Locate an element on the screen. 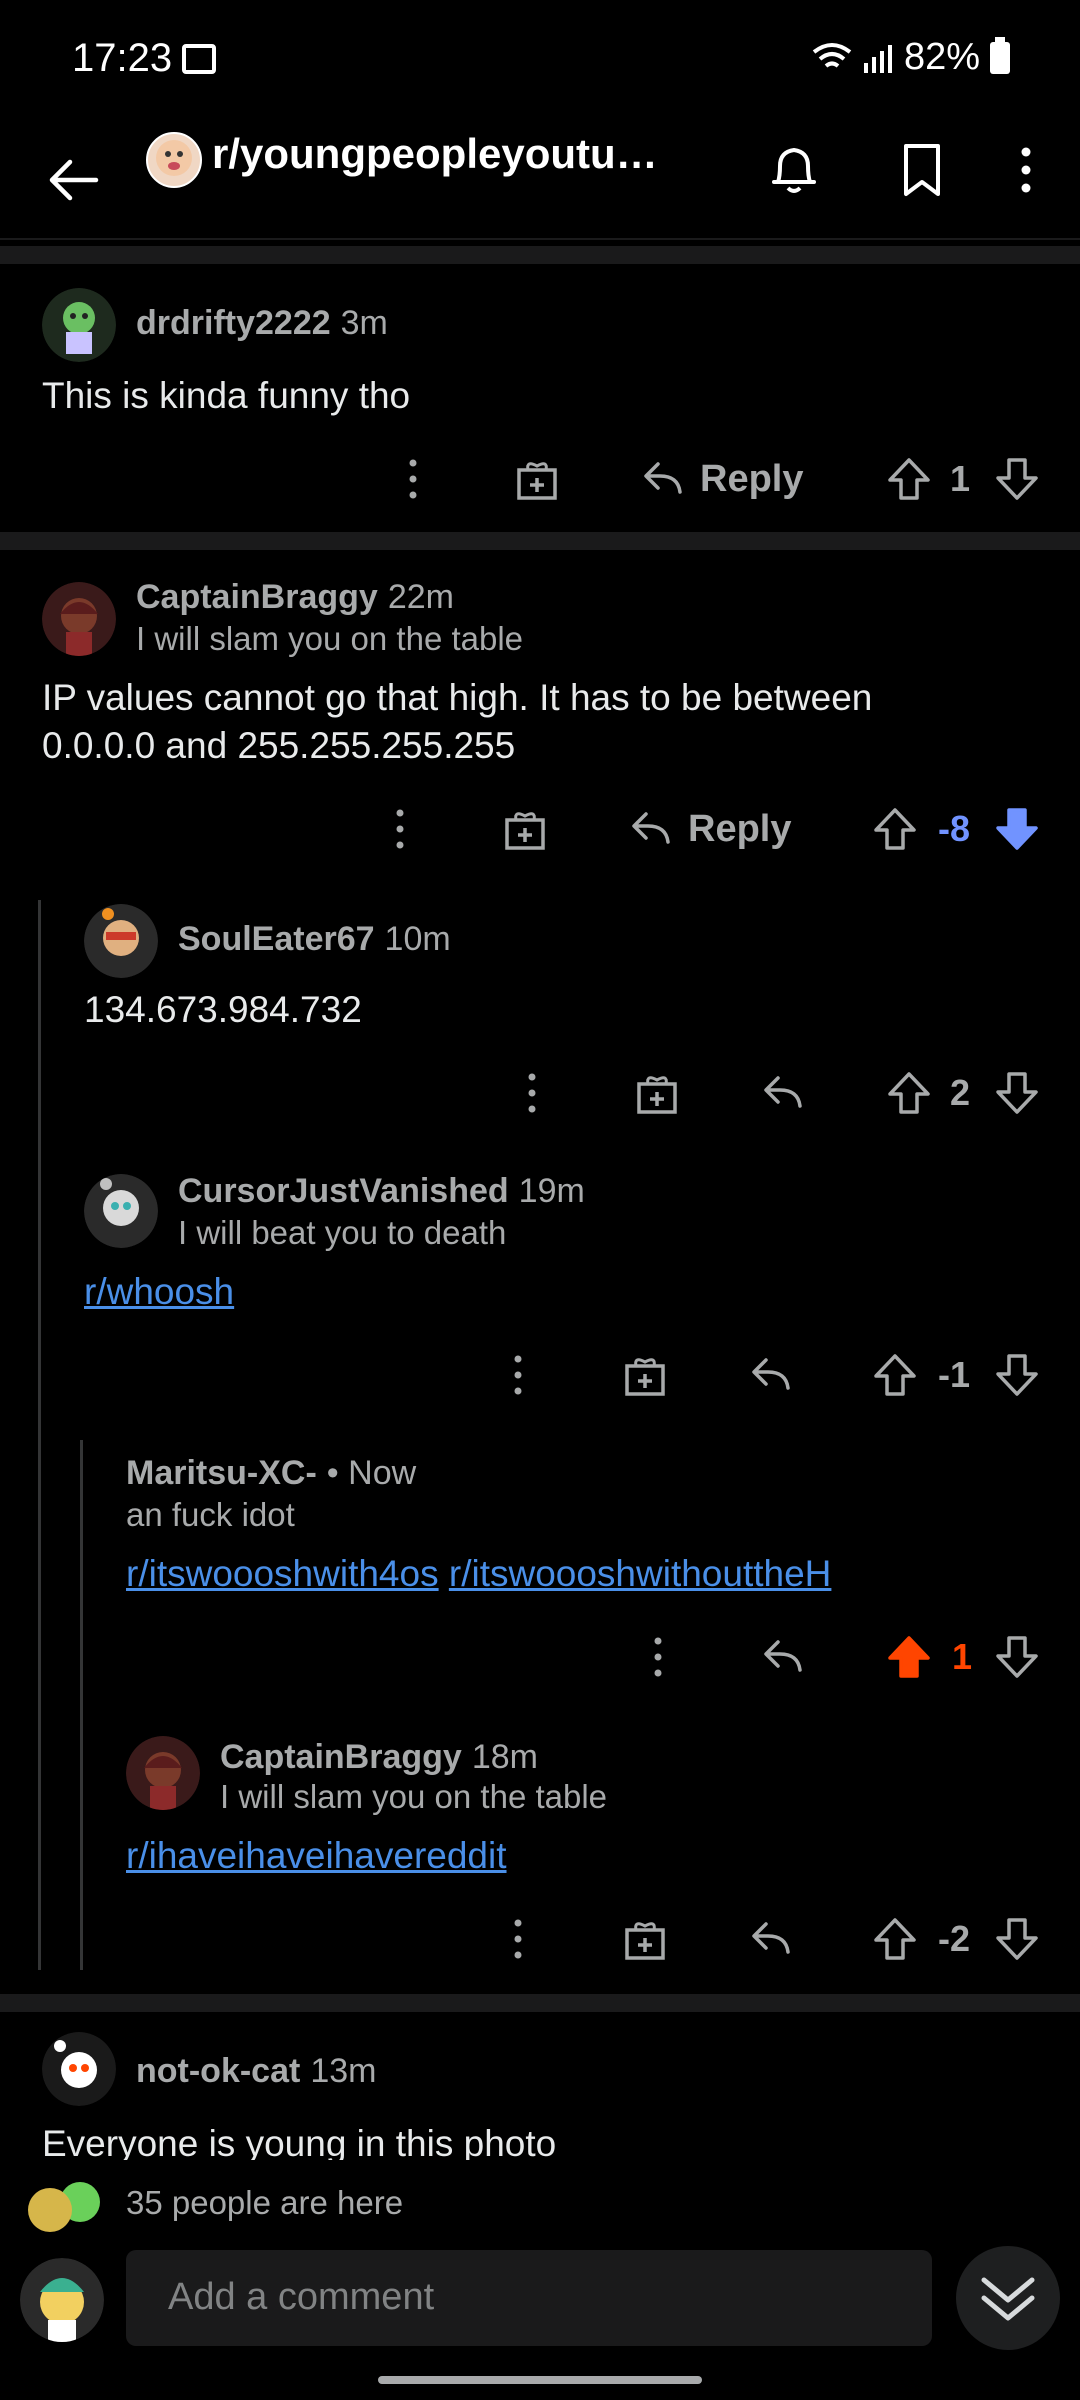  user-flair: I will beat you to death is located at coordinates (342, 1232).